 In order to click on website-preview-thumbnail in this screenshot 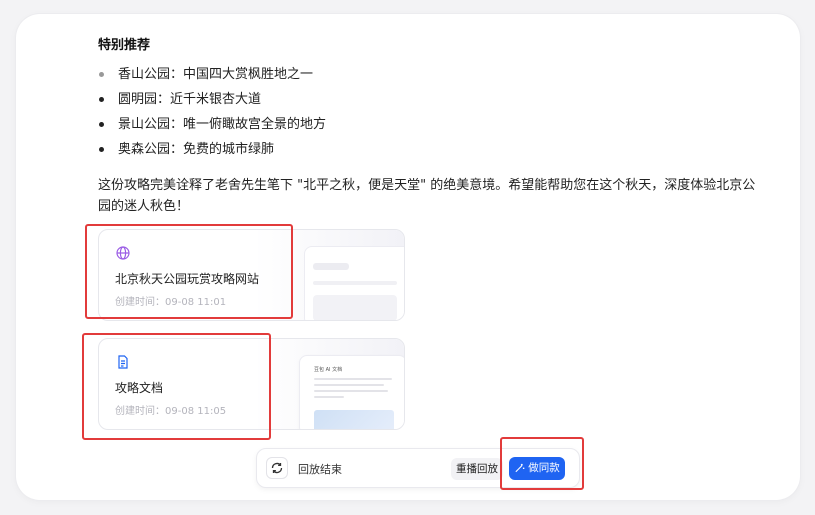, I will do `click(354, 283)`.